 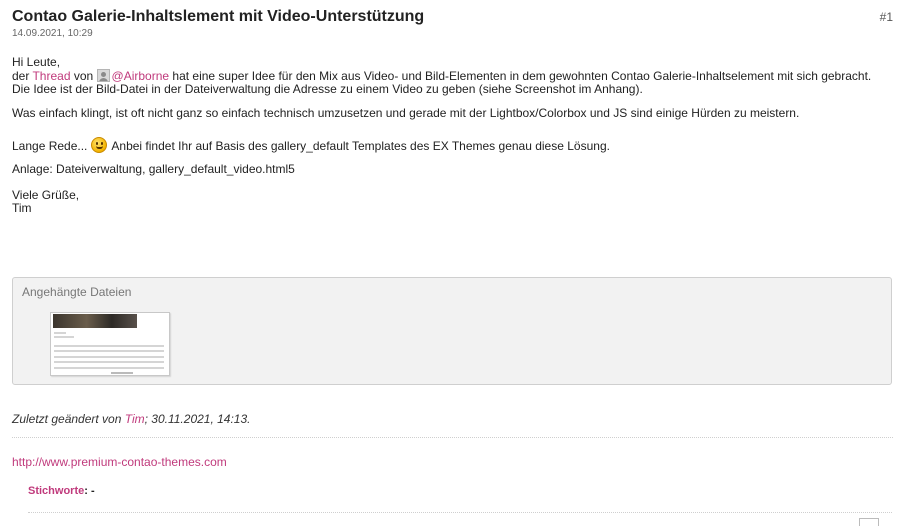 I want to click on tags-row: Stichworte: -, so click(x=61, y=491).